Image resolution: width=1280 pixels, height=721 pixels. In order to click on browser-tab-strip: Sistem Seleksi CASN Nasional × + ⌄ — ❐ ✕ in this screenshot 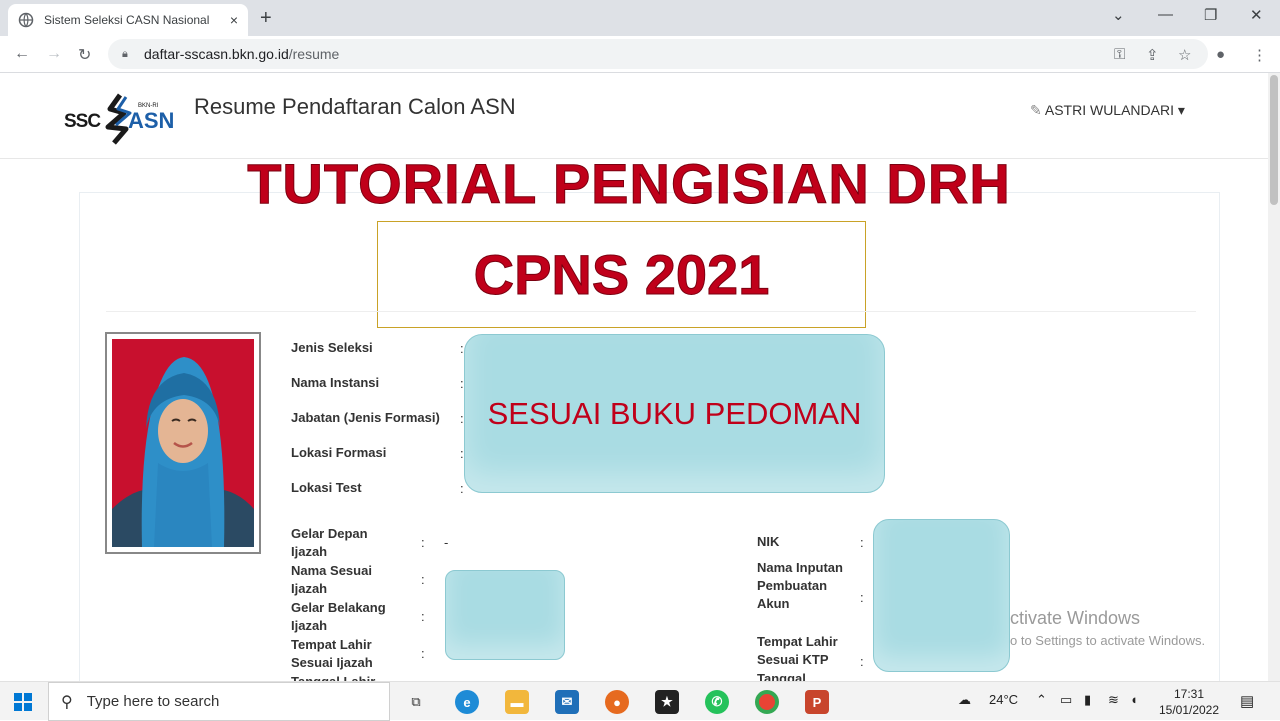, I will do `click(640, 18)`.